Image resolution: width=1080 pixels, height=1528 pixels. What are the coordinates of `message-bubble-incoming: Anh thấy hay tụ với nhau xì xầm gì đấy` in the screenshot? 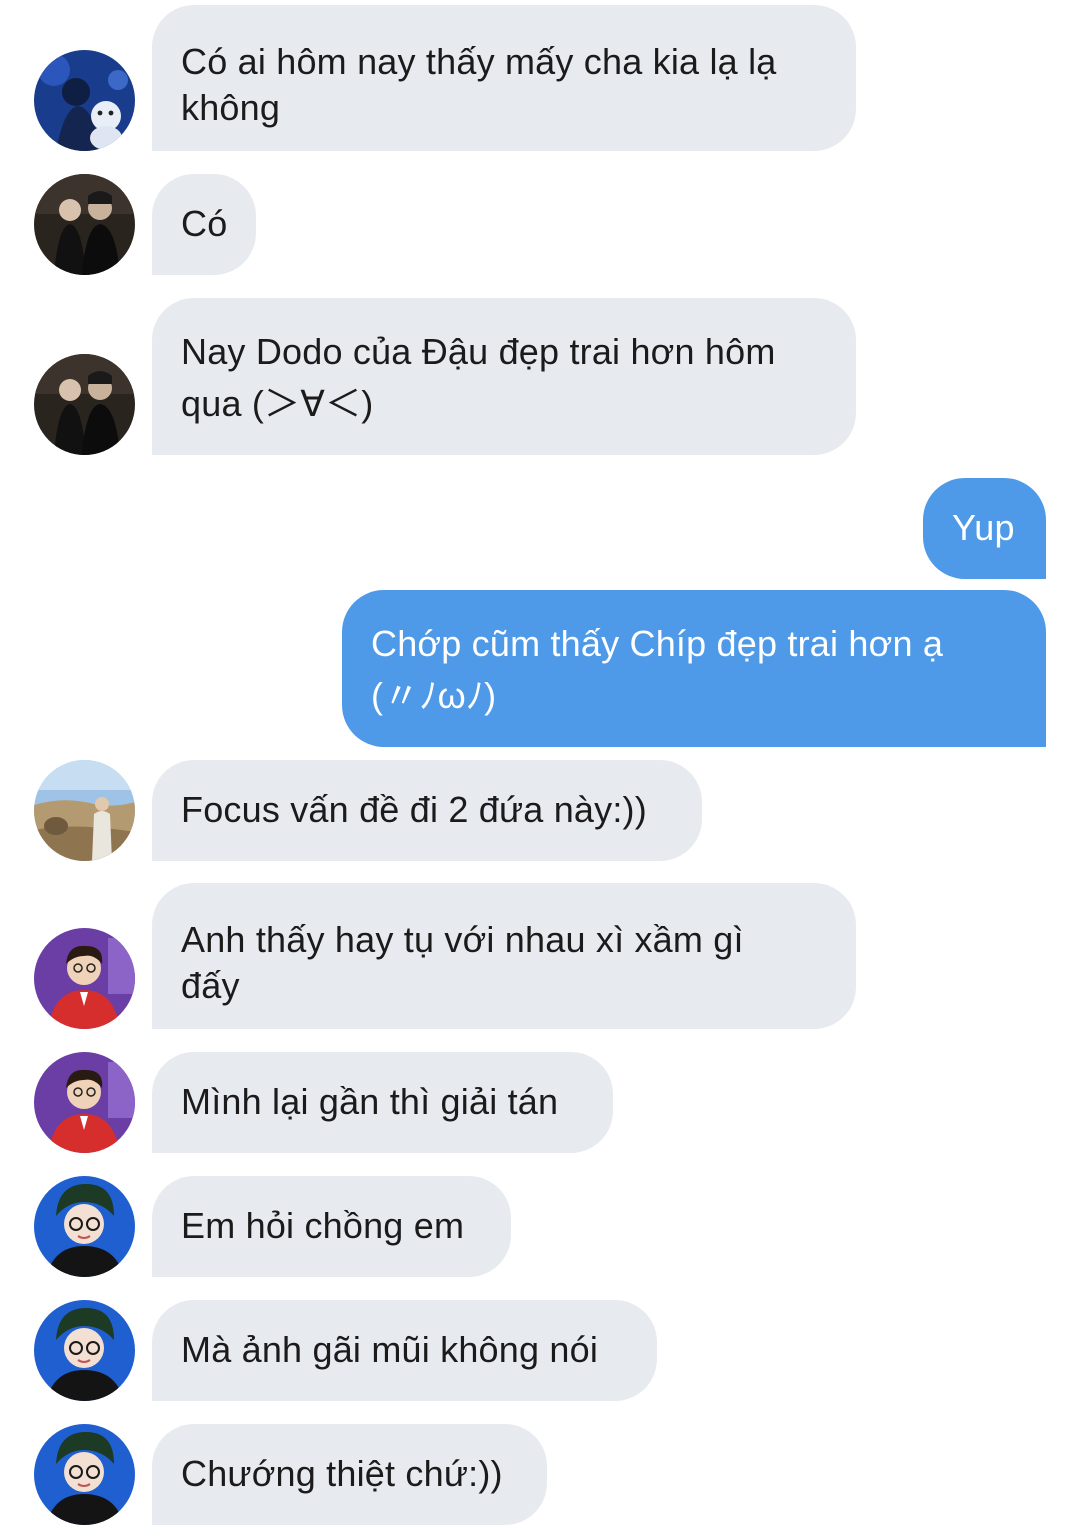 It's located at (504, 956).